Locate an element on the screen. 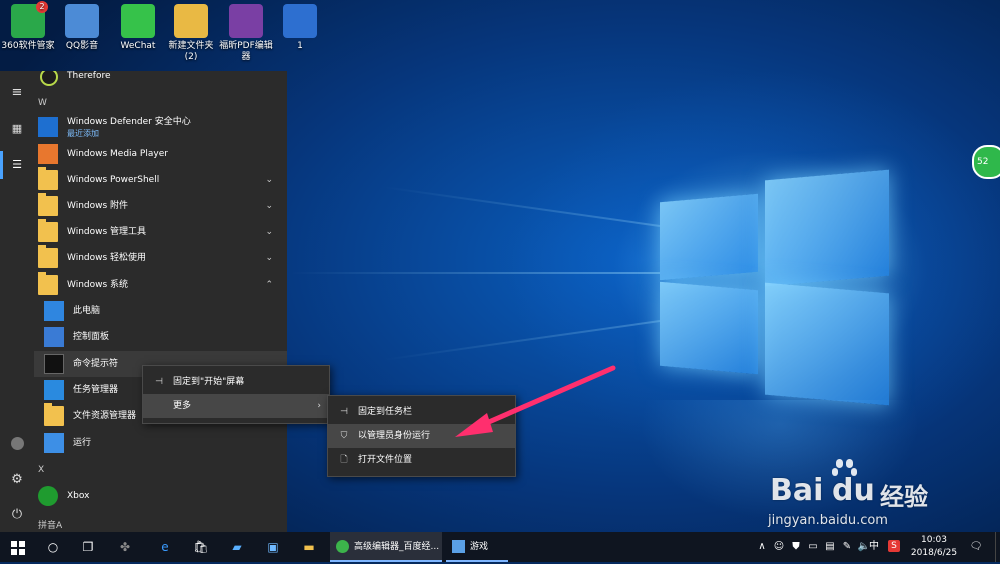 This screenshot has width=1000, height=564. taskbar-app-game: 游戏 is located at coordinates (477, 547).